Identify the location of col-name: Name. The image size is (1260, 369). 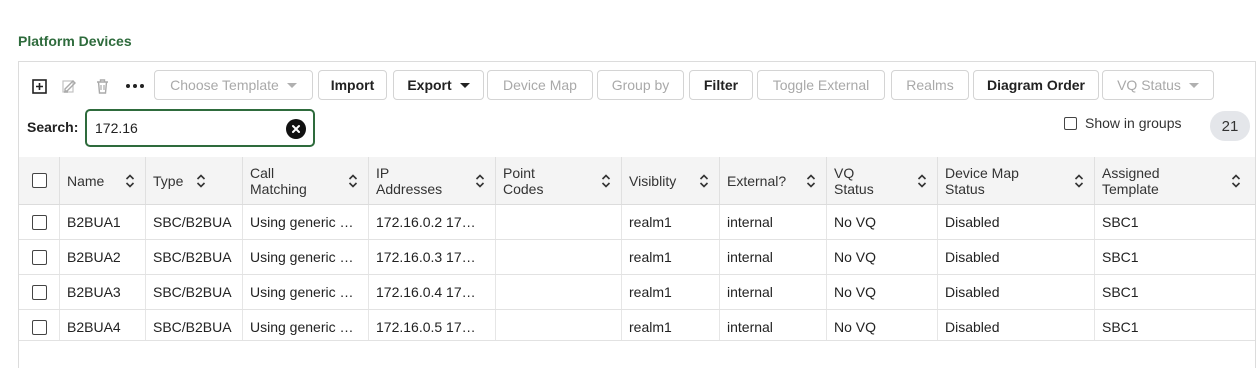
(103, 180).